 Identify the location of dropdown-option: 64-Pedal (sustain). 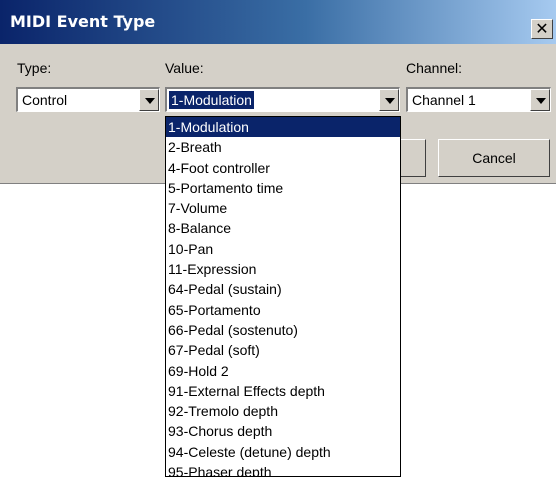
(283, 289).